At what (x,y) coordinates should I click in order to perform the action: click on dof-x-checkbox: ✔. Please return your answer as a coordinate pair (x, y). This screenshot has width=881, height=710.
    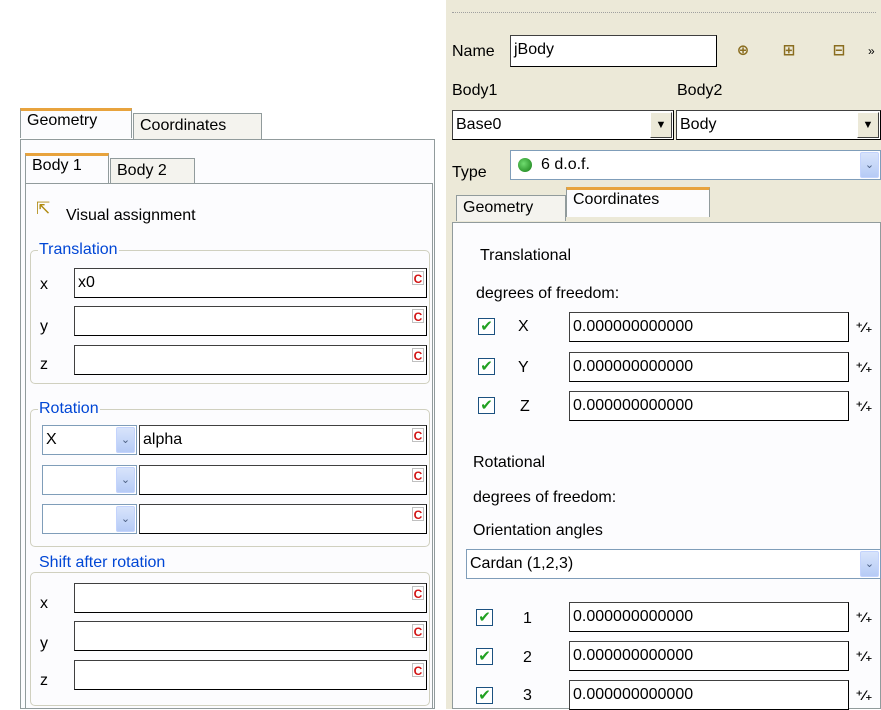
    Looking at the image, I should click on (486, 326).